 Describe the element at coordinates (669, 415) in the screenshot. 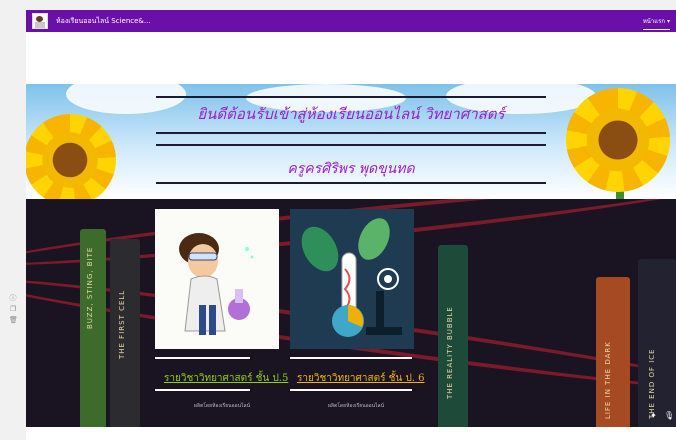

I see `microphone-icon: 🎙` at that location.